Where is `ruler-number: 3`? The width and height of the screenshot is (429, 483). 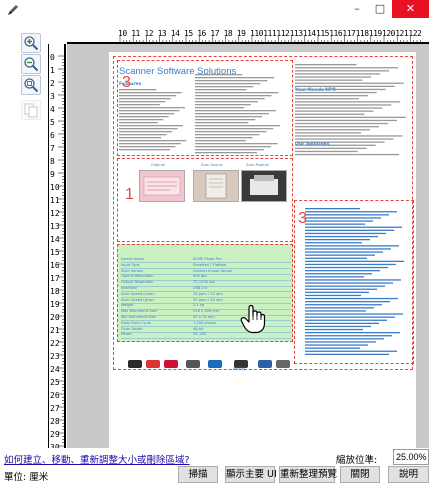 ruler-number: 3 is located at coordinates (52, 96).